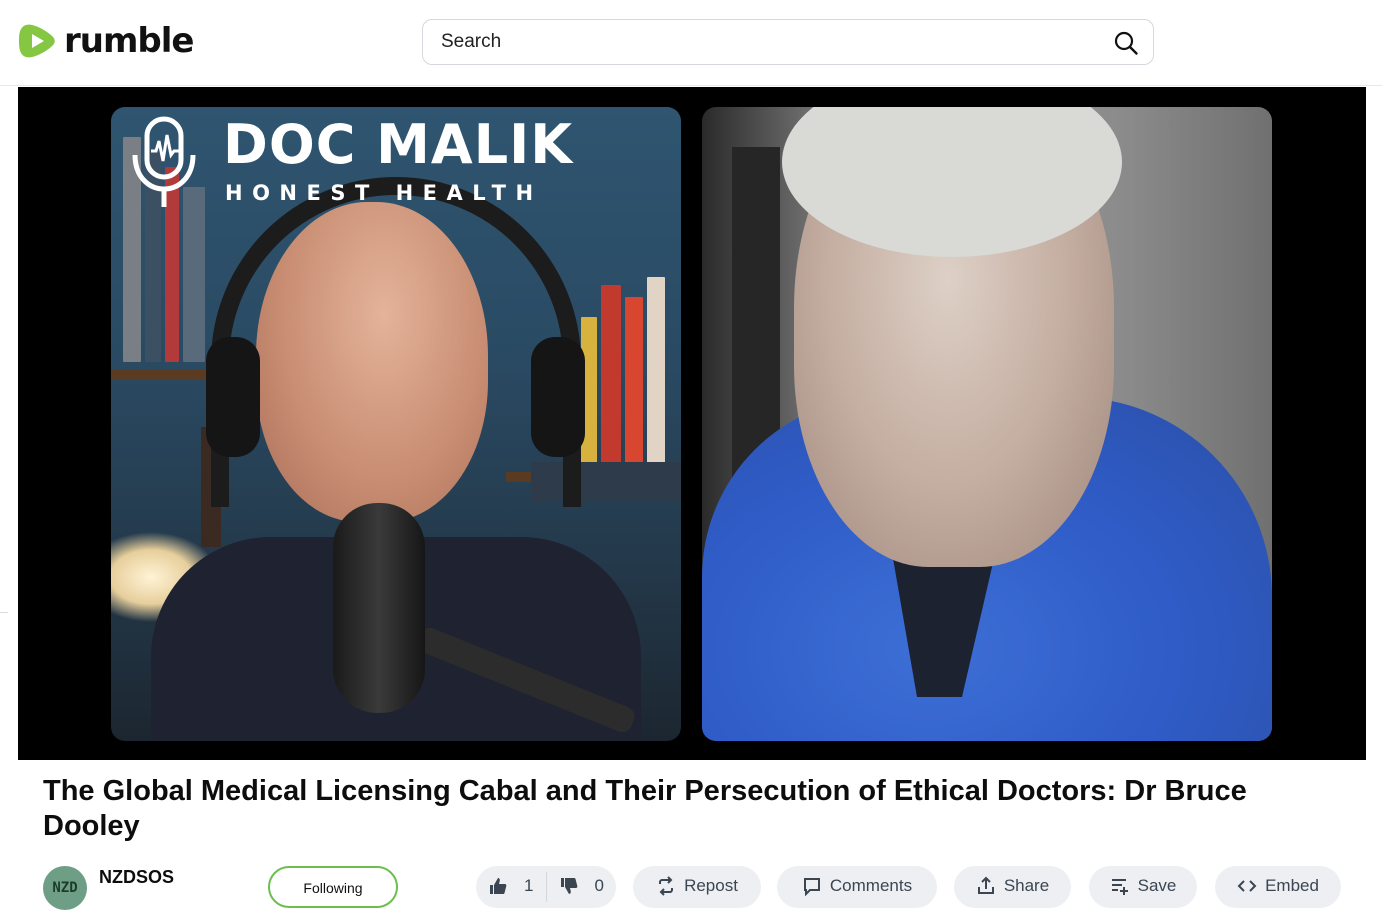 This screenshot has width=1382, height=910. I want to click on downvote-count: 0, so click(599, 885).